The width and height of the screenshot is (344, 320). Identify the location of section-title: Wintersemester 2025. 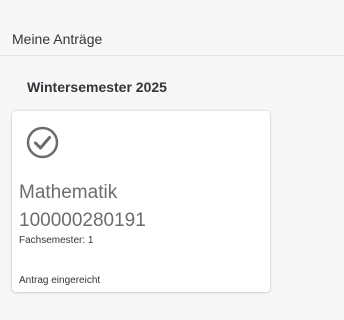
(97, 87).